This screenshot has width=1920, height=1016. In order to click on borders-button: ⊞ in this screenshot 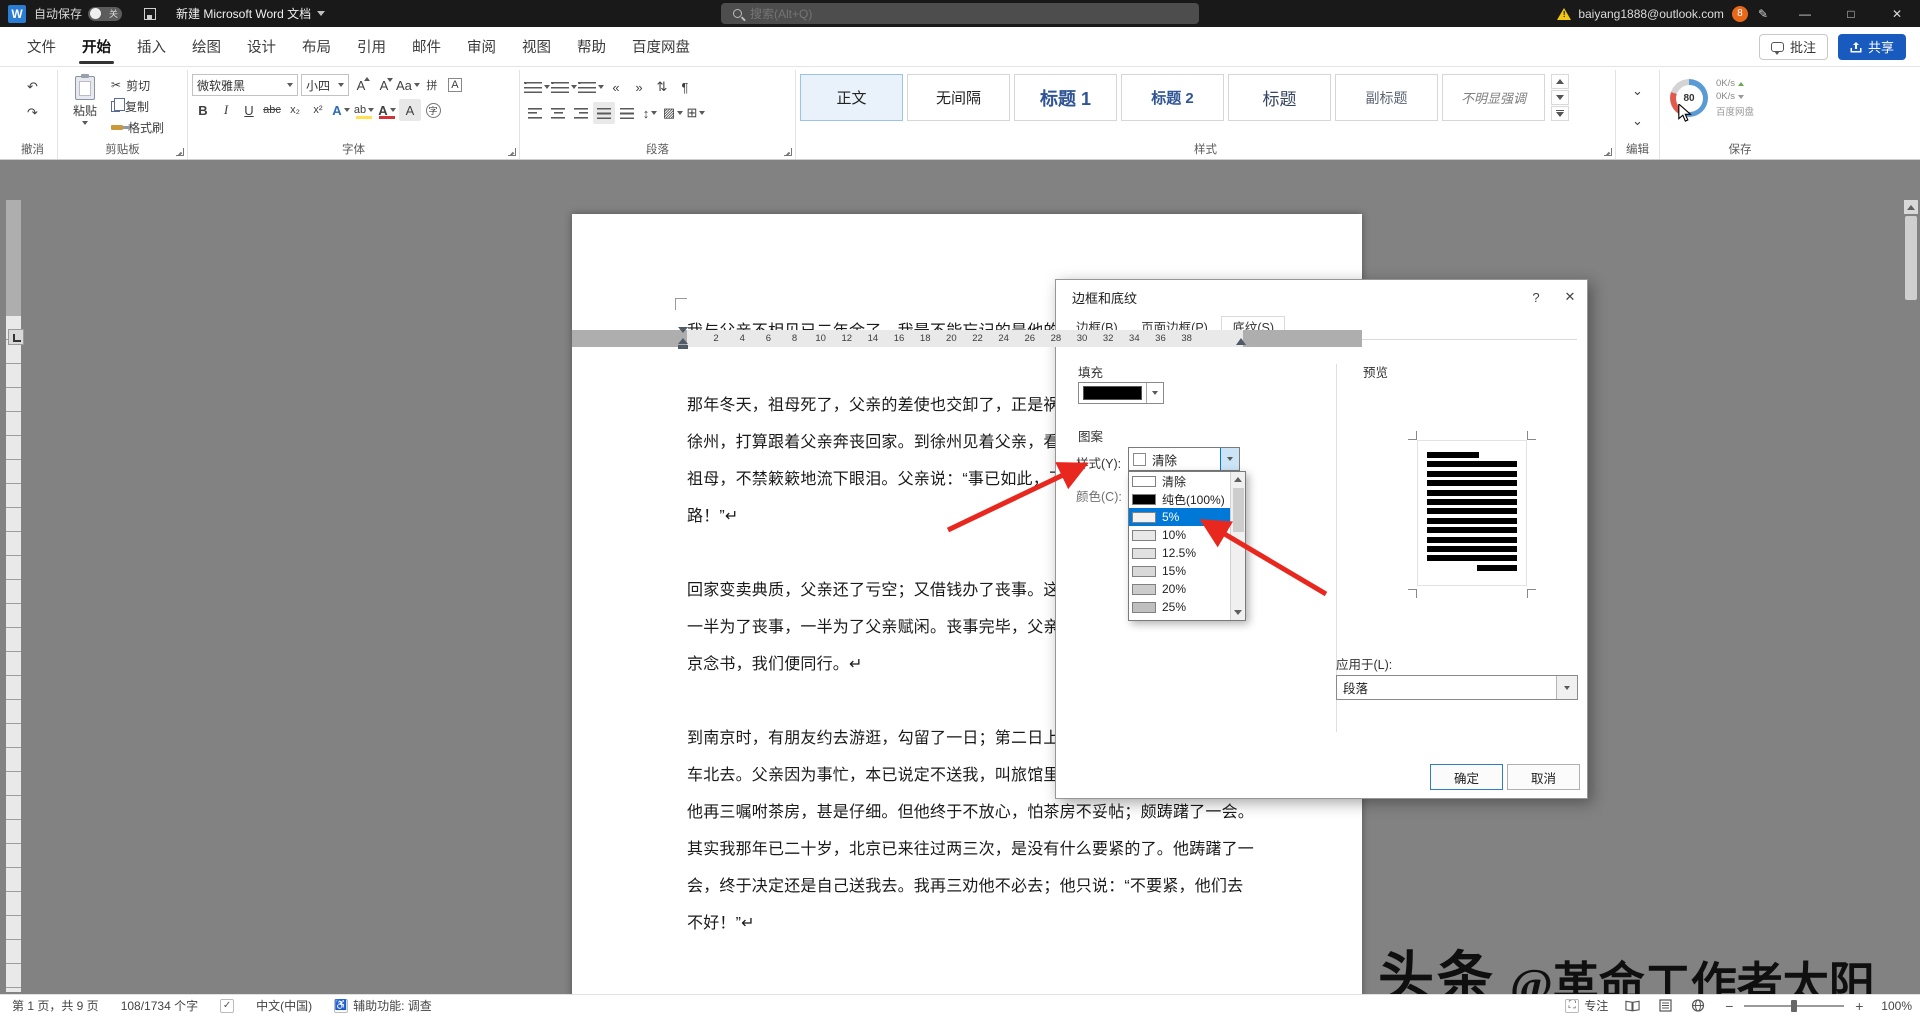, I will do `click(696, 113)`.